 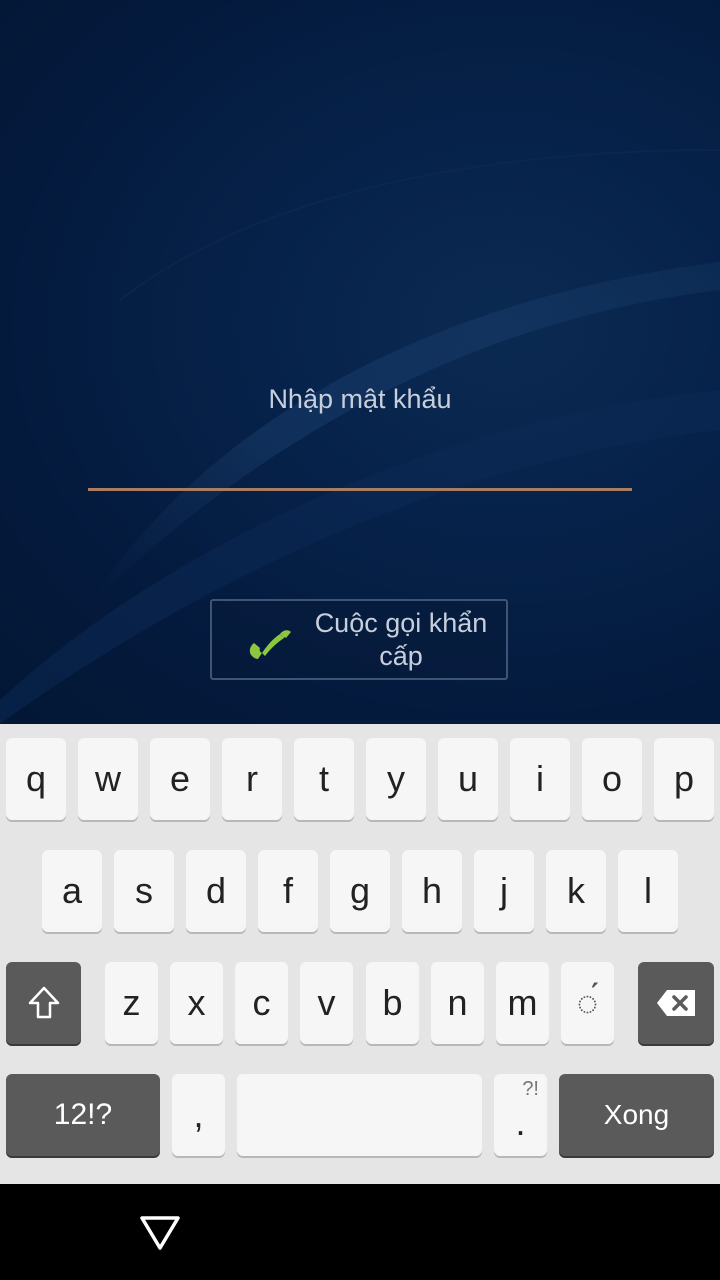 I want to click on key-g: g, so click(x=360, y=891).